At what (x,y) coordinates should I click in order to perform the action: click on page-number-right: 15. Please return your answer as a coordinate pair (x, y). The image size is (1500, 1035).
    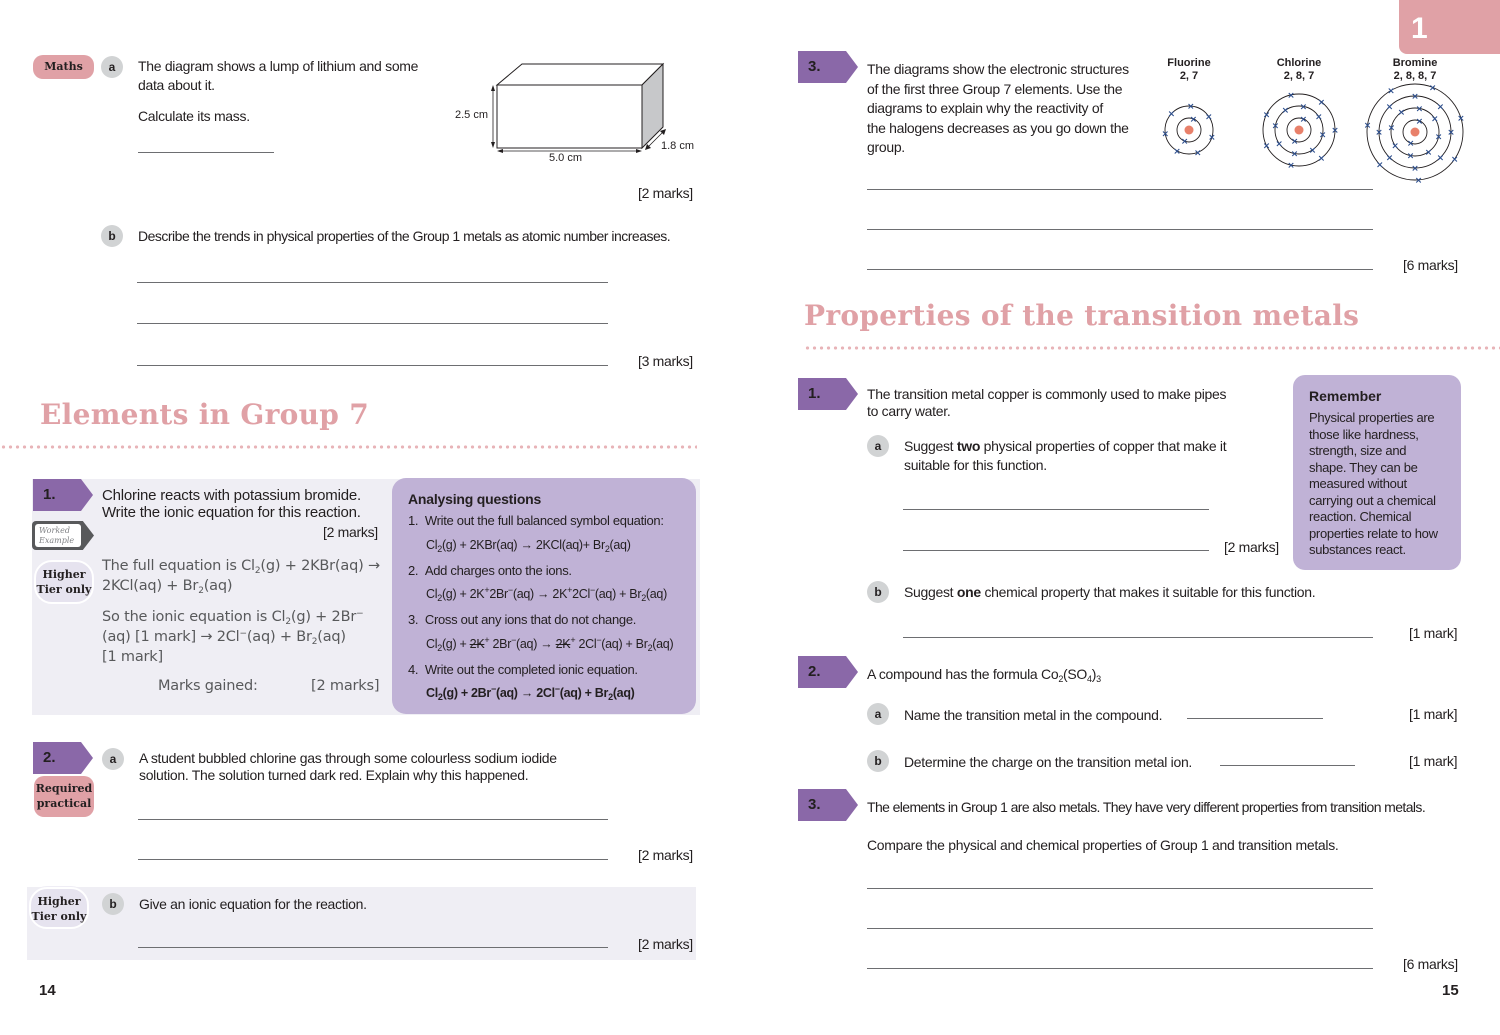
    Looking at the image, I should click on (1450, 990).